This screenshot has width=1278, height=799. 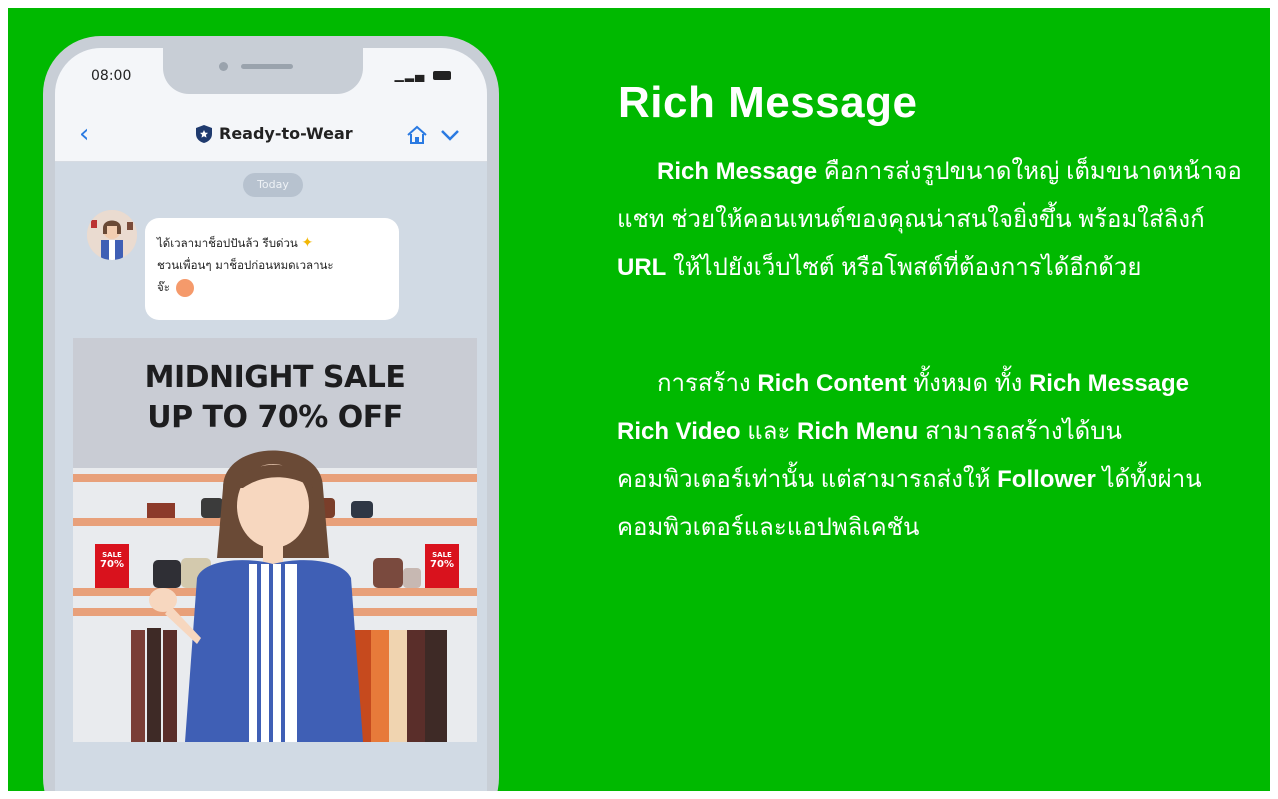 I want to click on home-icon, so click(x=417, y=135).